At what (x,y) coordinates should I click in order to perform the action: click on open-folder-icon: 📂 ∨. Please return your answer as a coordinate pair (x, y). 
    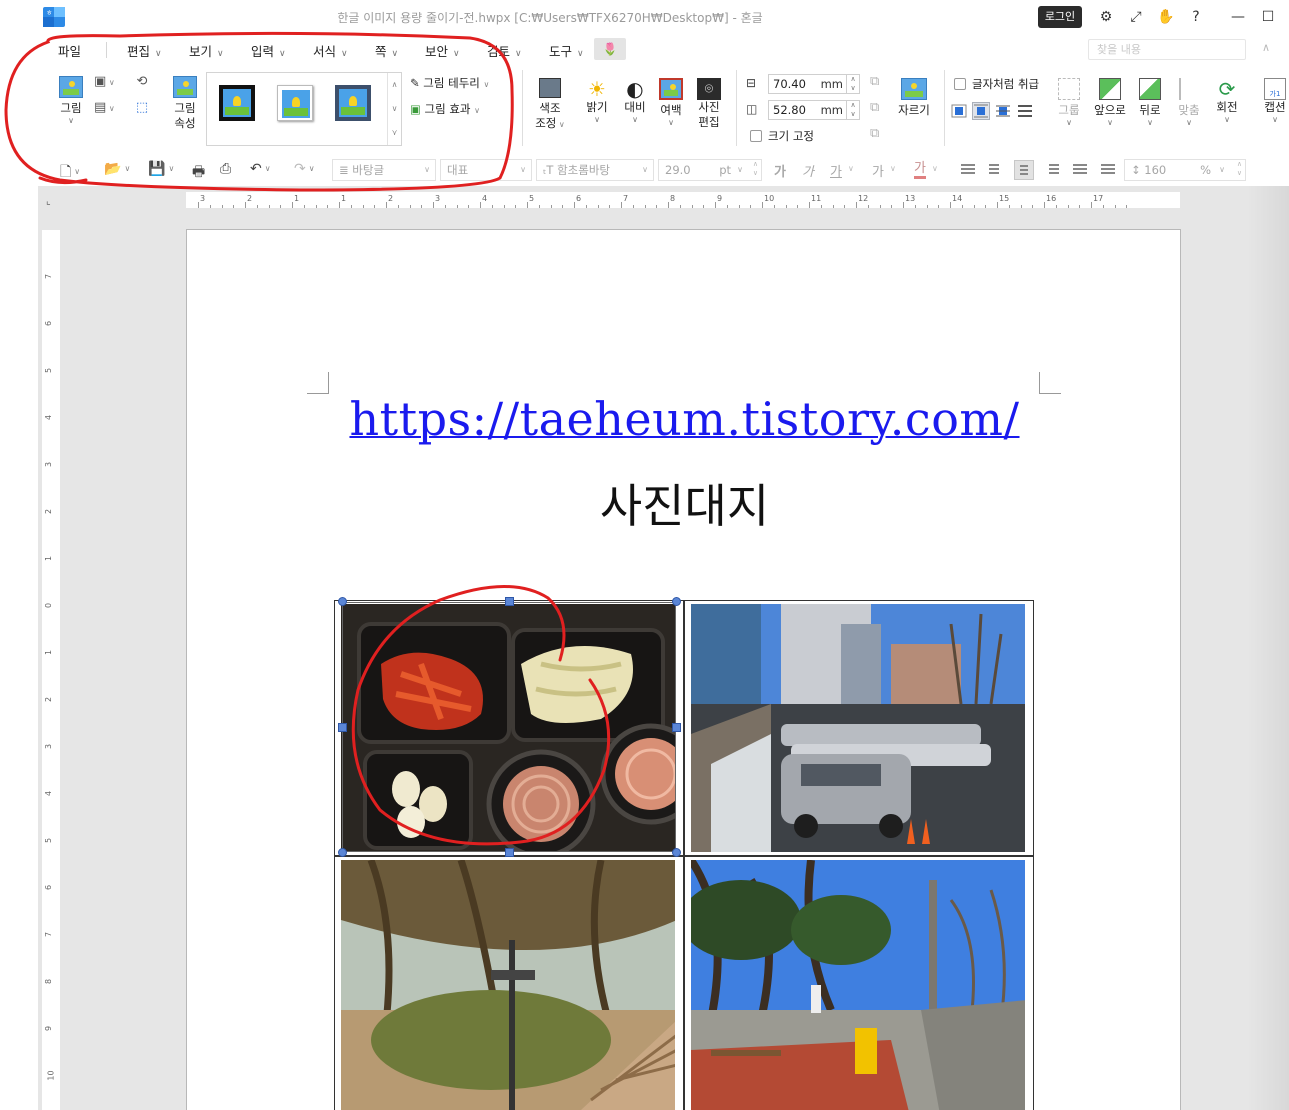
    Looking at the image, I should click on (117, 169).